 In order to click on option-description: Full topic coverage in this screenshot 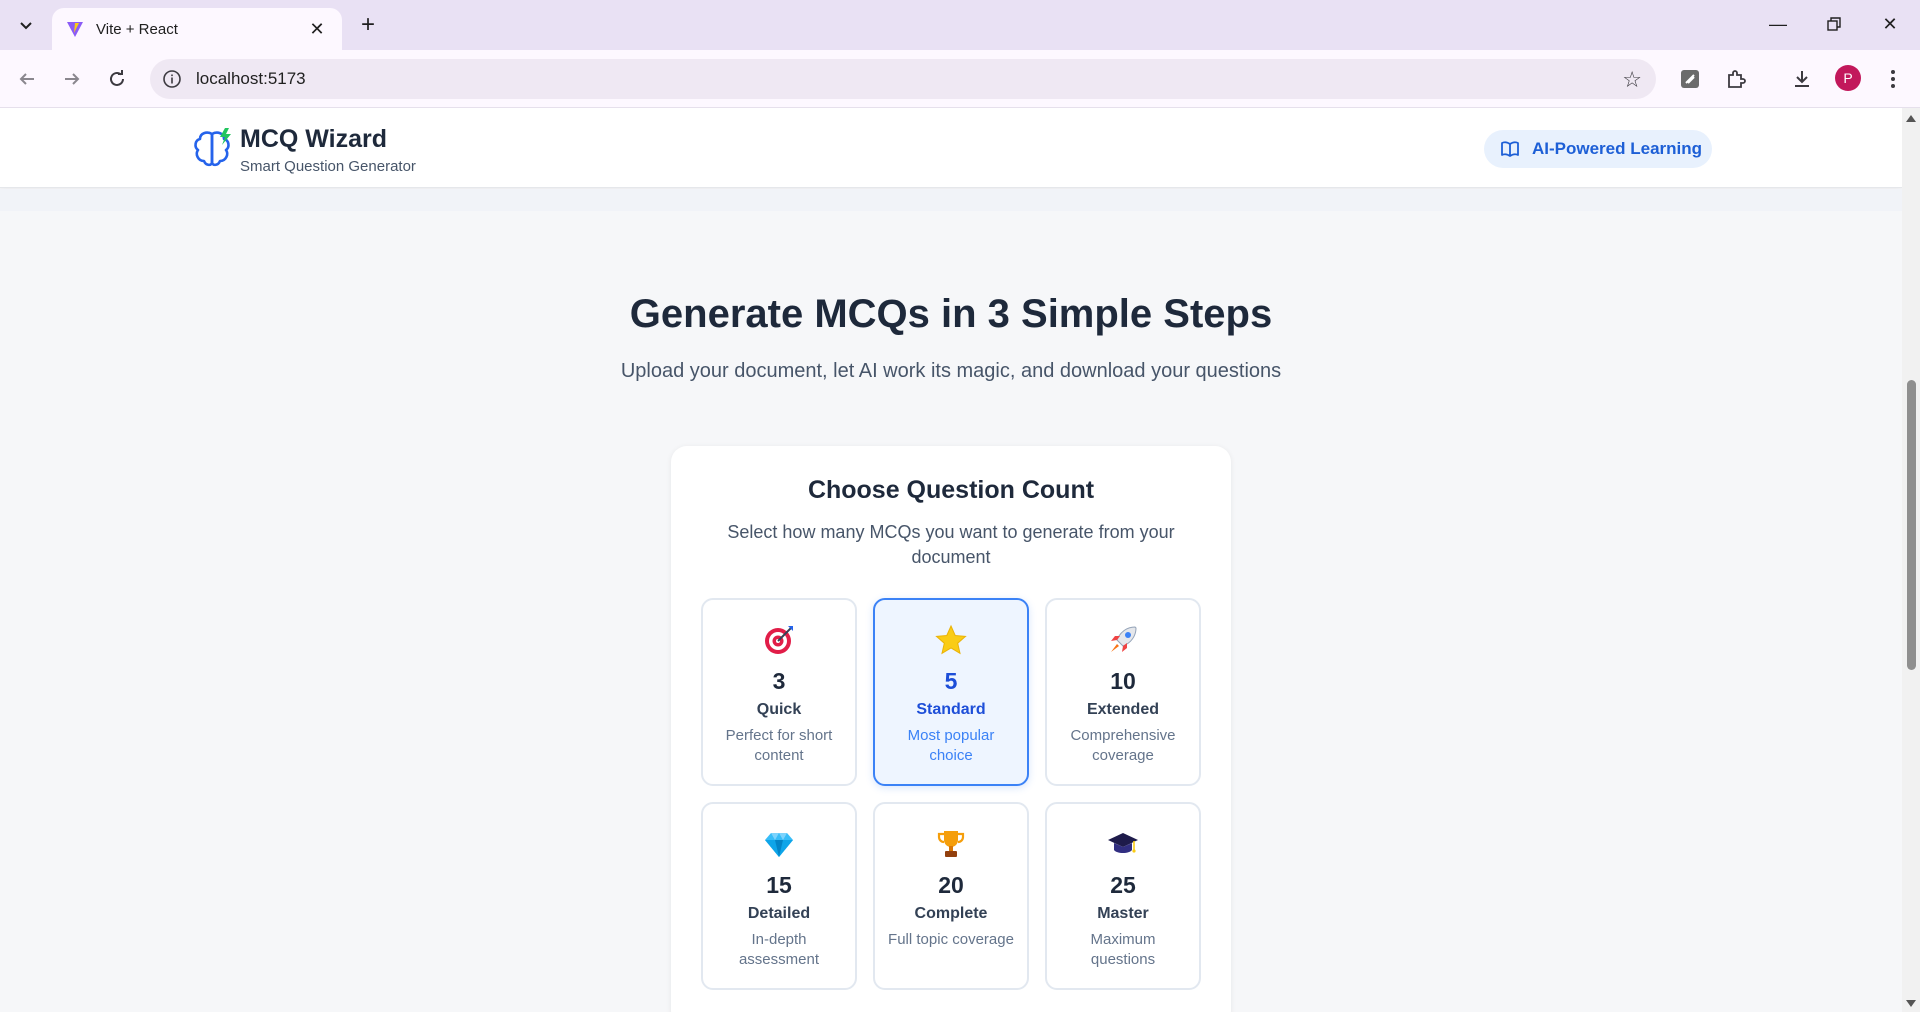, I will do `click(951, 939)`.